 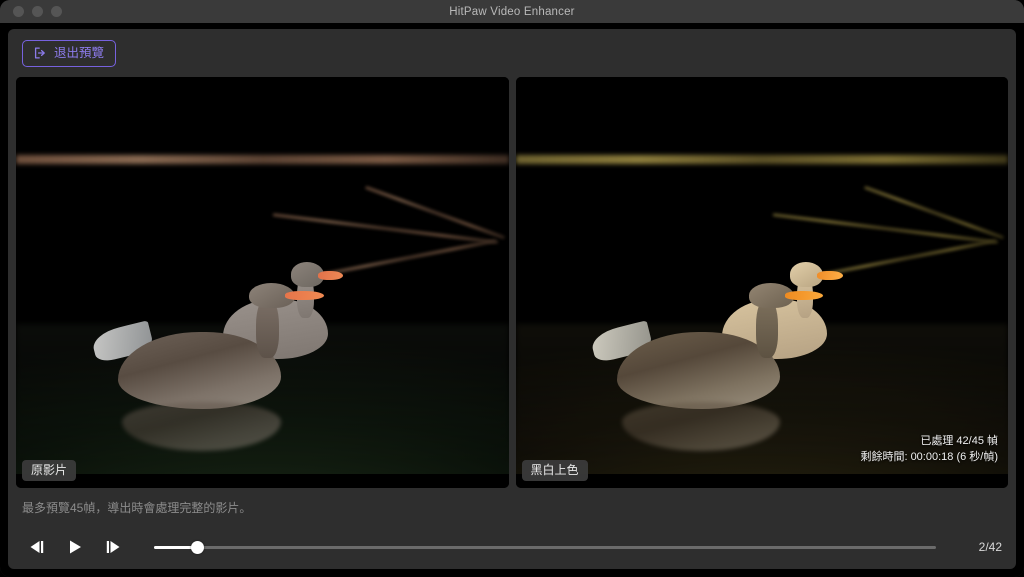 I want to click on window-title: HitPaw Video Enhancer, so click(x=512, y=11).